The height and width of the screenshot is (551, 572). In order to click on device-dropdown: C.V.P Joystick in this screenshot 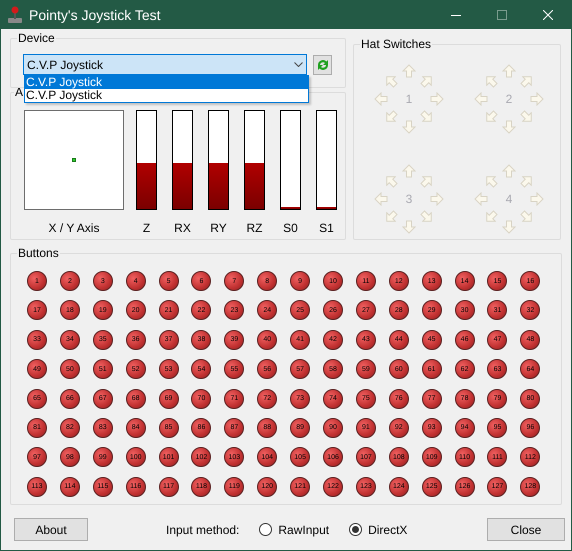, I will do `click(165, 64)`.